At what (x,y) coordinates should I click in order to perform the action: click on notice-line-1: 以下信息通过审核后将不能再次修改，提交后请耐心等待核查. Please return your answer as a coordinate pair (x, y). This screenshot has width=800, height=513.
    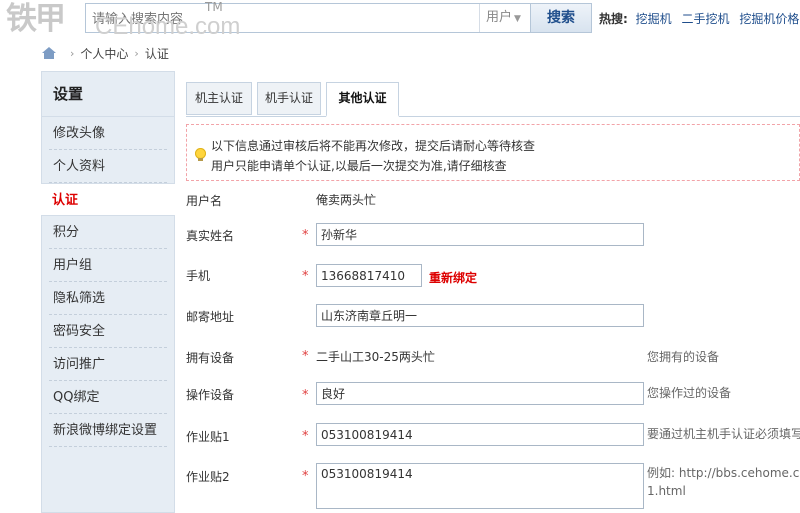
    Looking at the image, I should click on (373, 146).